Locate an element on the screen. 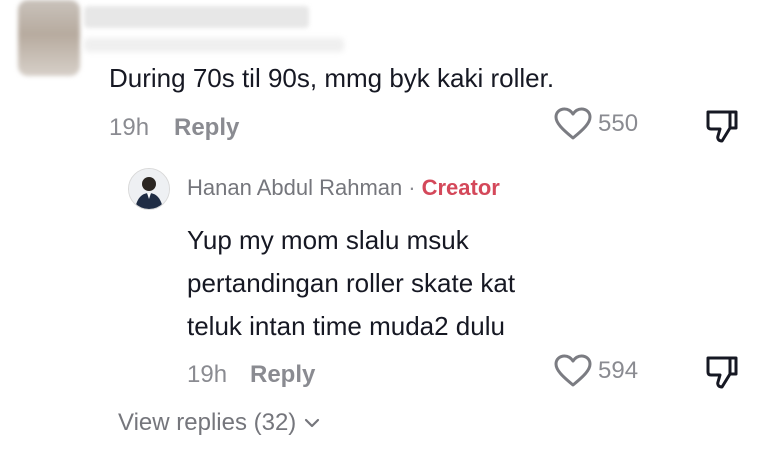 This screenshot has height=456, width=768. view-replies-label: View replies (32) is located at coordinates (207, 422).